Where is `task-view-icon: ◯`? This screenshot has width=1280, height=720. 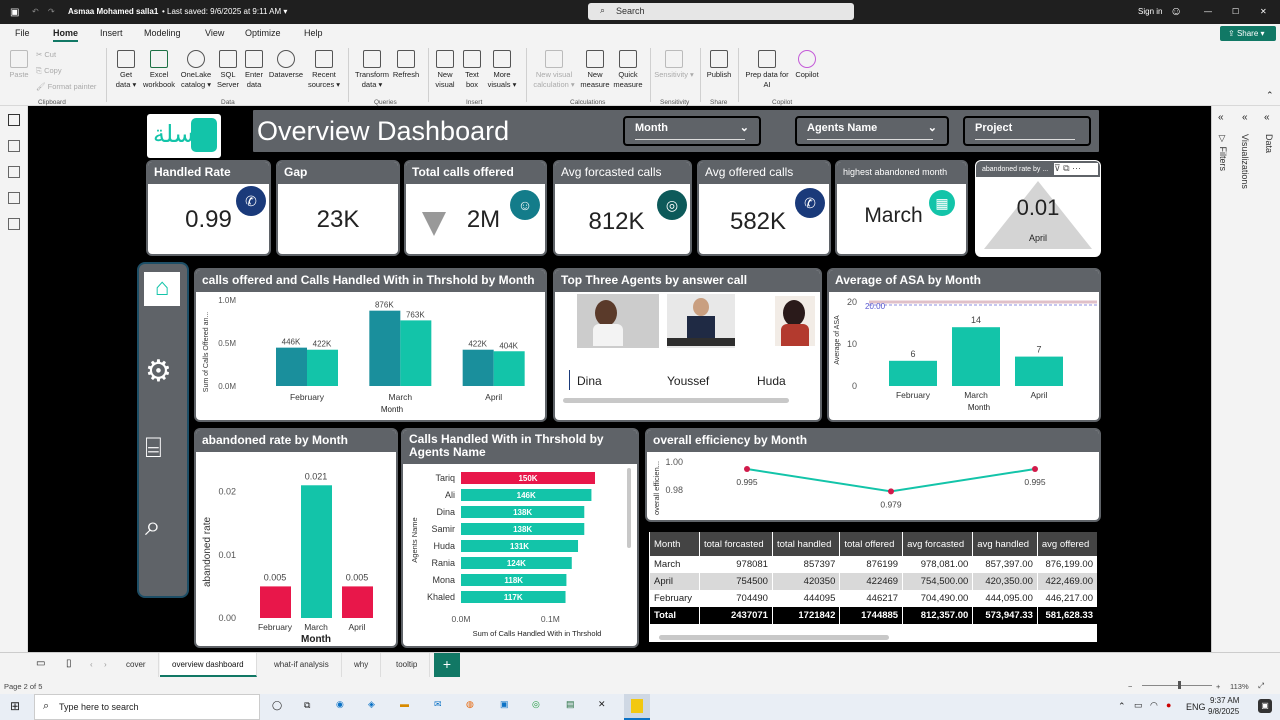 task-view-icon: ◯ is located at coordinates (277, 705).